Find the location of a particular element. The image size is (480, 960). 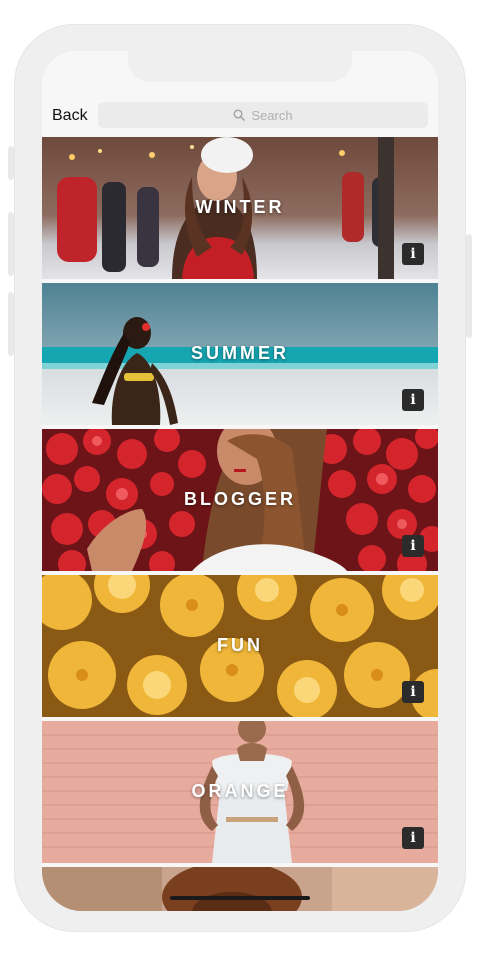

card-label: SUMMER is located at coordinates (240, 353).